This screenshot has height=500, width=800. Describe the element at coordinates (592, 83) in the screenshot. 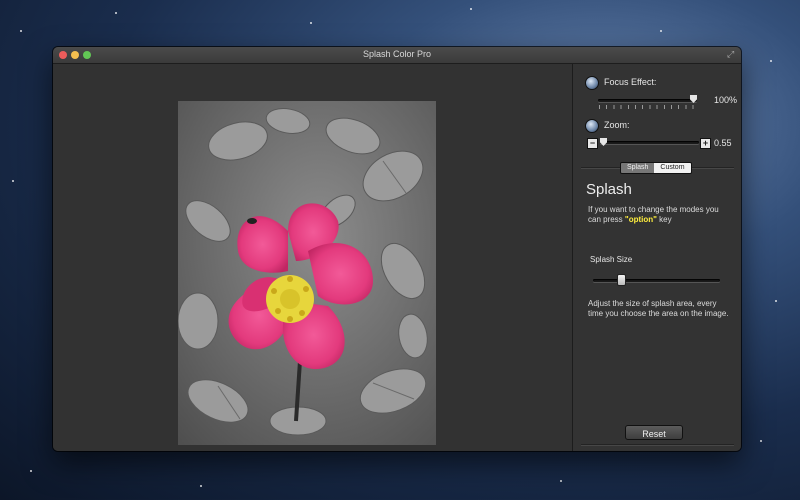

I see `focus-effect-icon` at that location.